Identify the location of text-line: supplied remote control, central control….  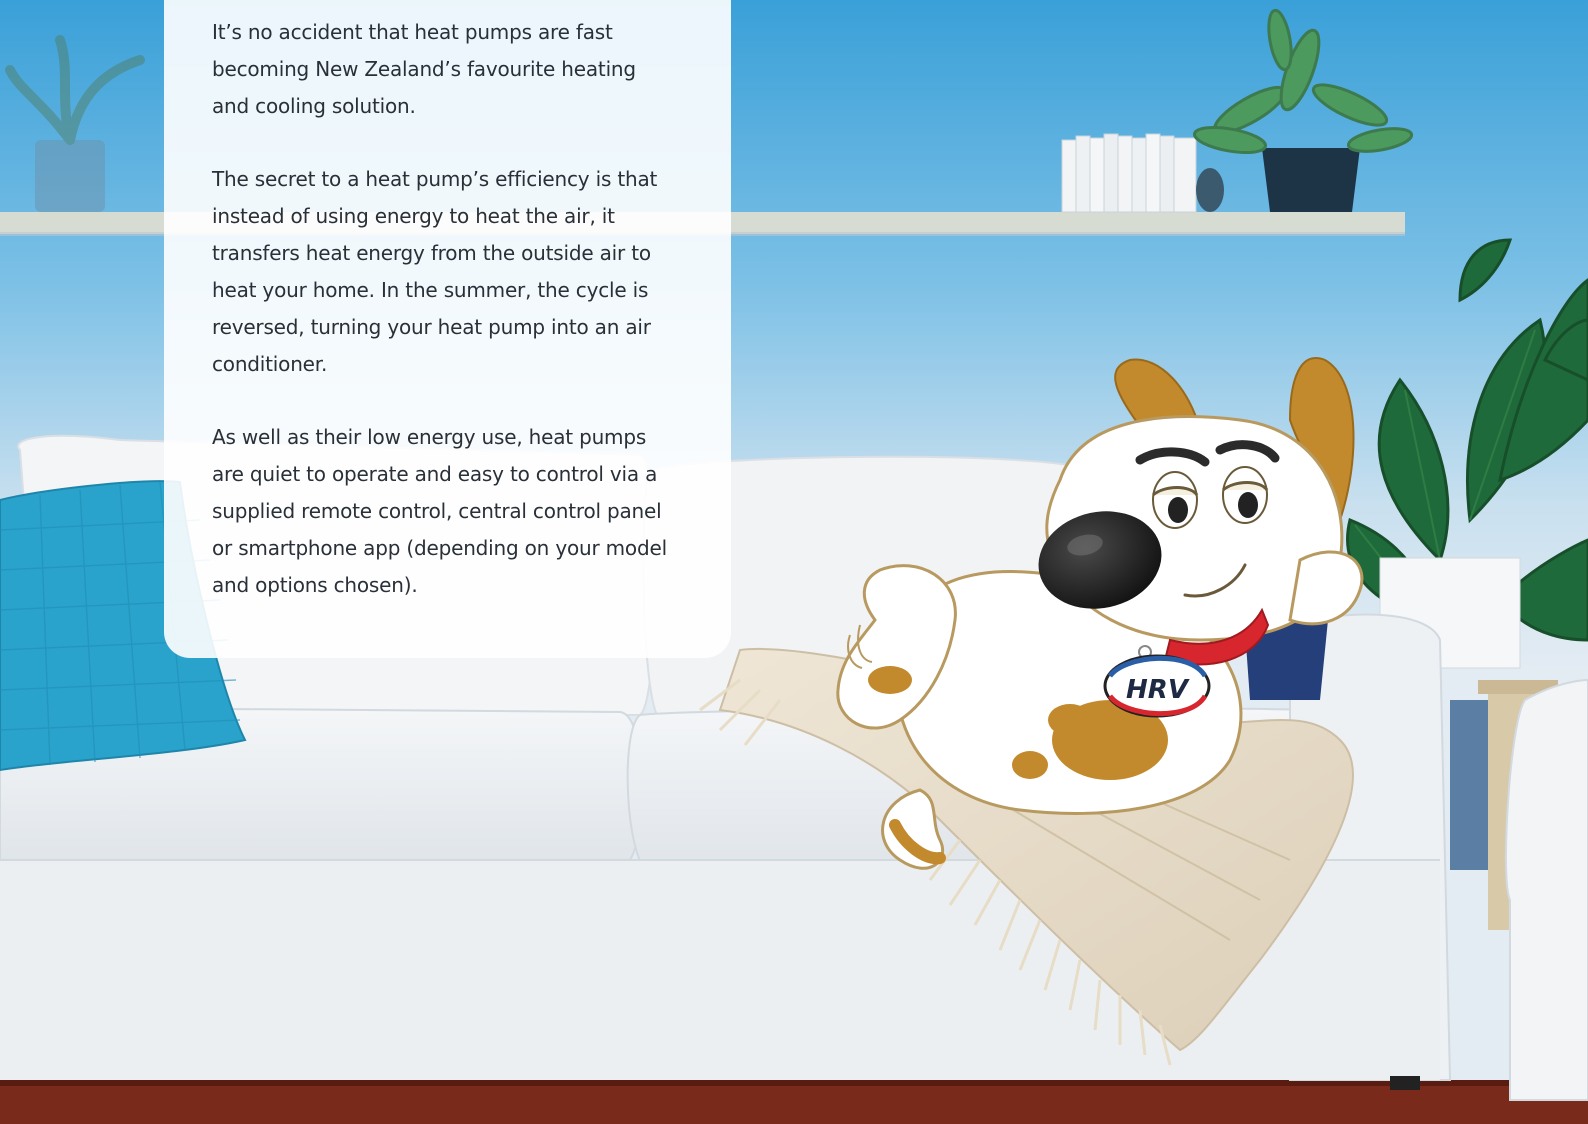
(437, 511).